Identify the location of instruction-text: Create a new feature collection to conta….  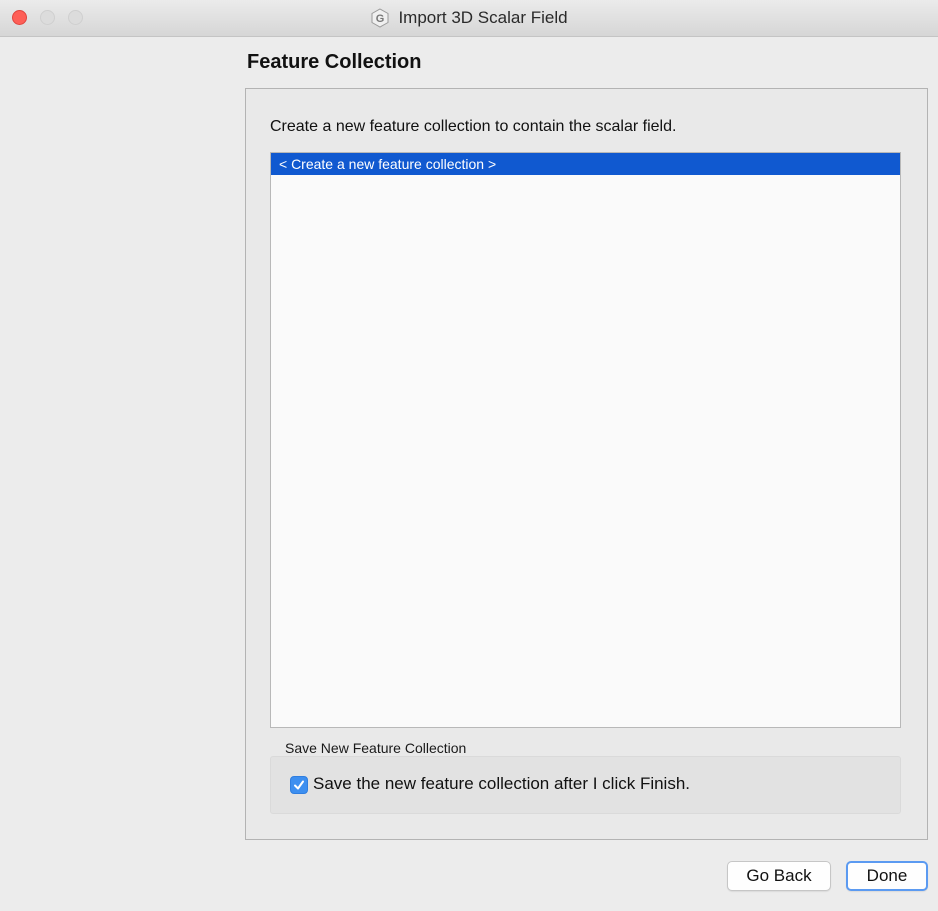
(473, 126).